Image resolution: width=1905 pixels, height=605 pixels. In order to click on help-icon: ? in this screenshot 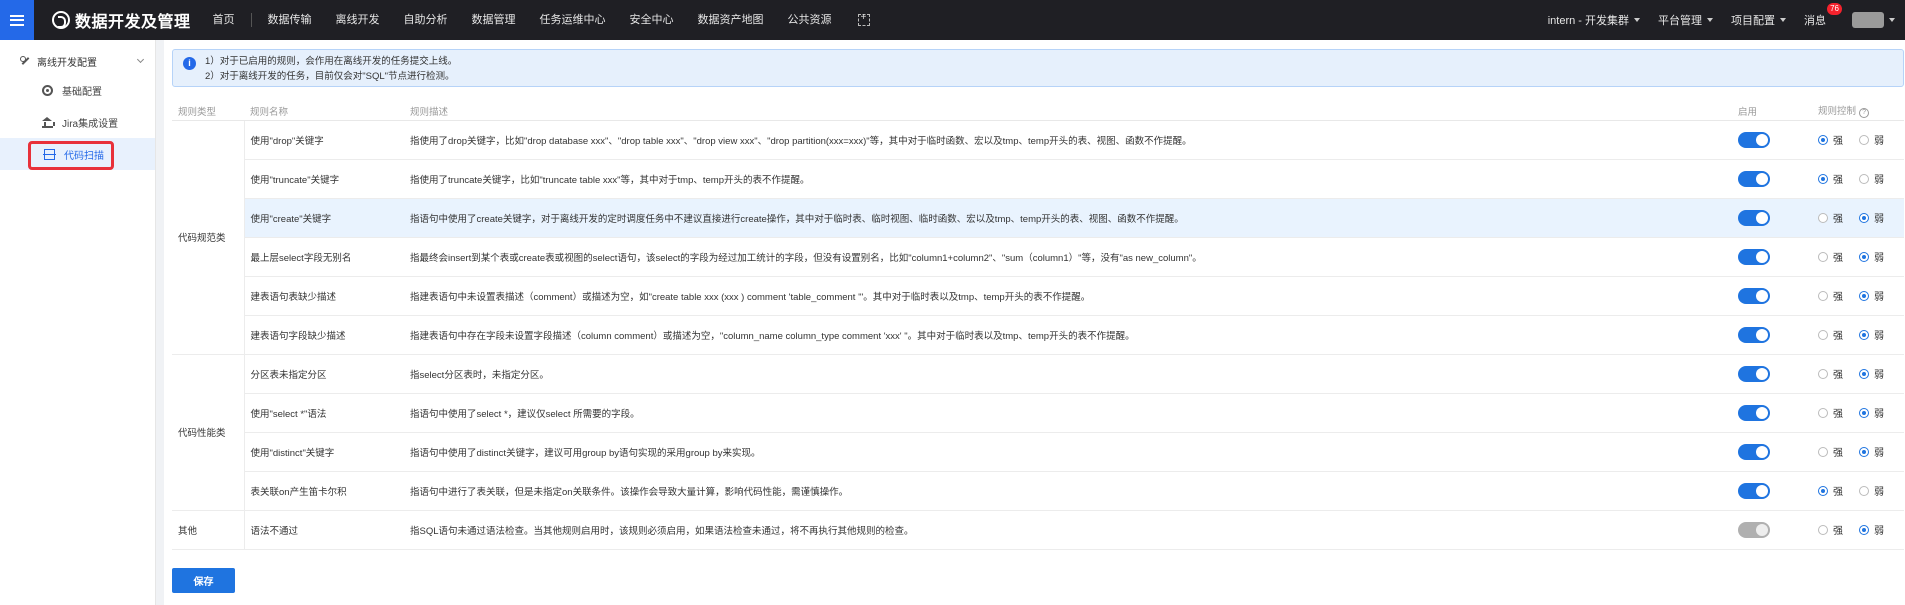, I will do `click(1864, 113)`.